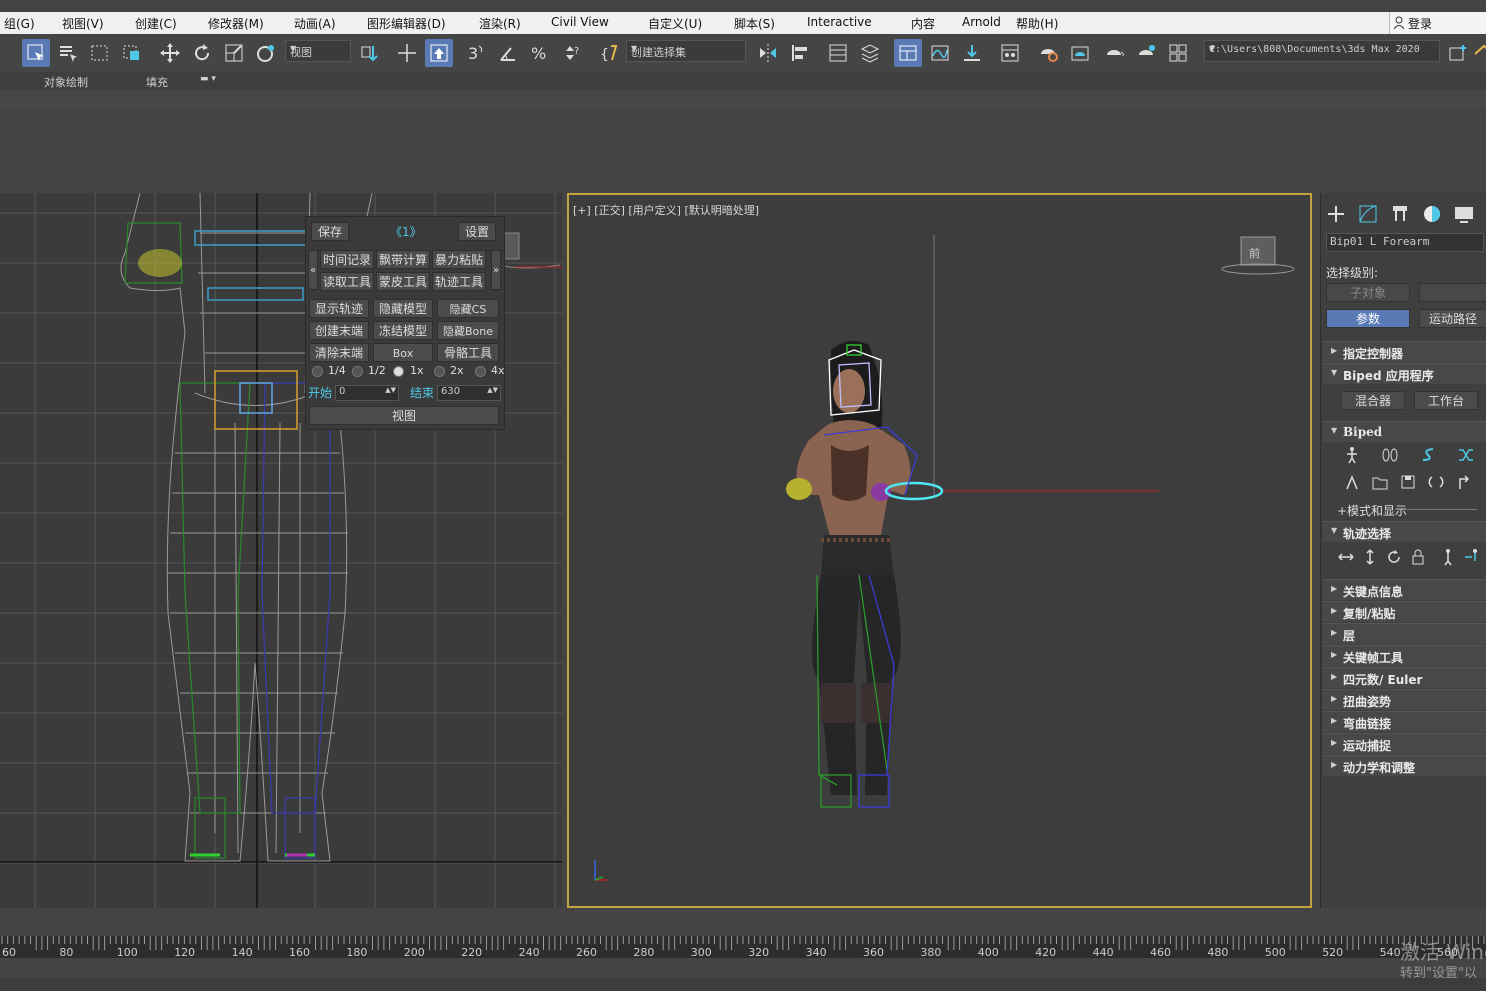 Image resolution: width=1486 pixels, height=991 pixels. What do you see at coordinates (972, 53) in the screenshot?
I see `schematic-view-icon` at bounding box center [972, 53].